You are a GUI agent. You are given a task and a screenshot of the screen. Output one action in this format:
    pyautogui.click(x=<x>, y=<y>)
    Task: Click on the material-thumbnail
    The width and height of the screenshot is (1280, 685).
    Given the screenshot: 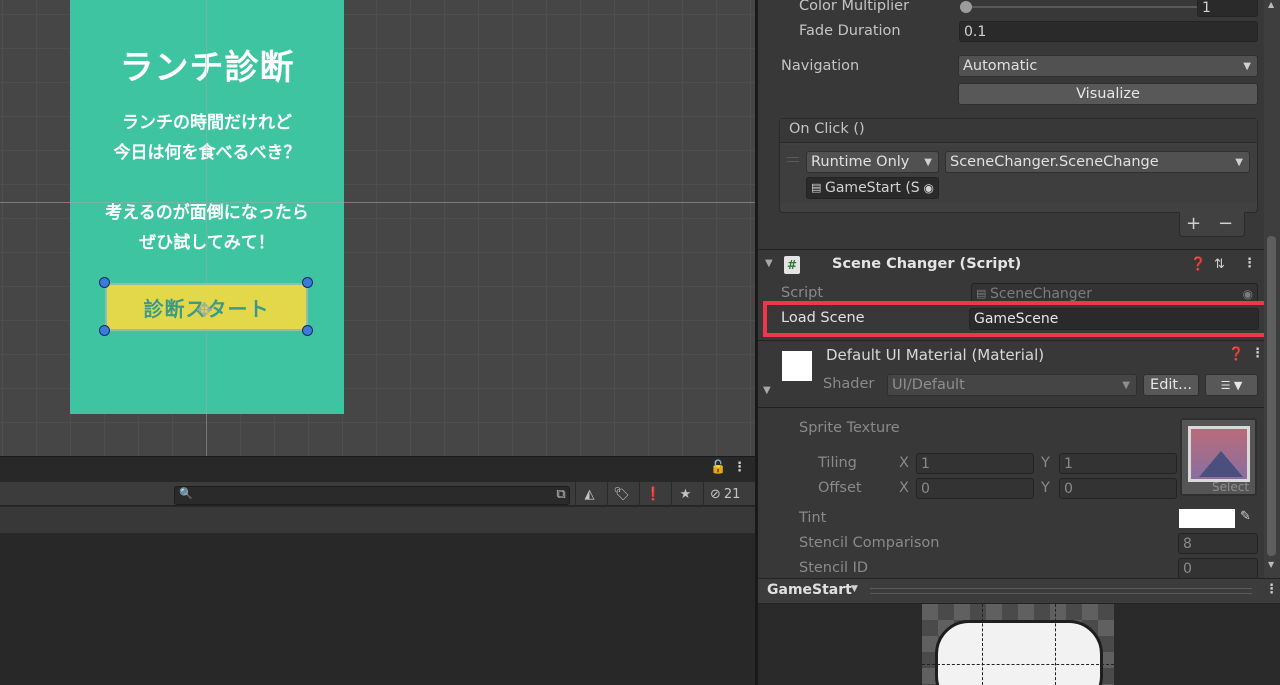 What is the action you would take?
    pyautogui.click(x=797, y=366)
    